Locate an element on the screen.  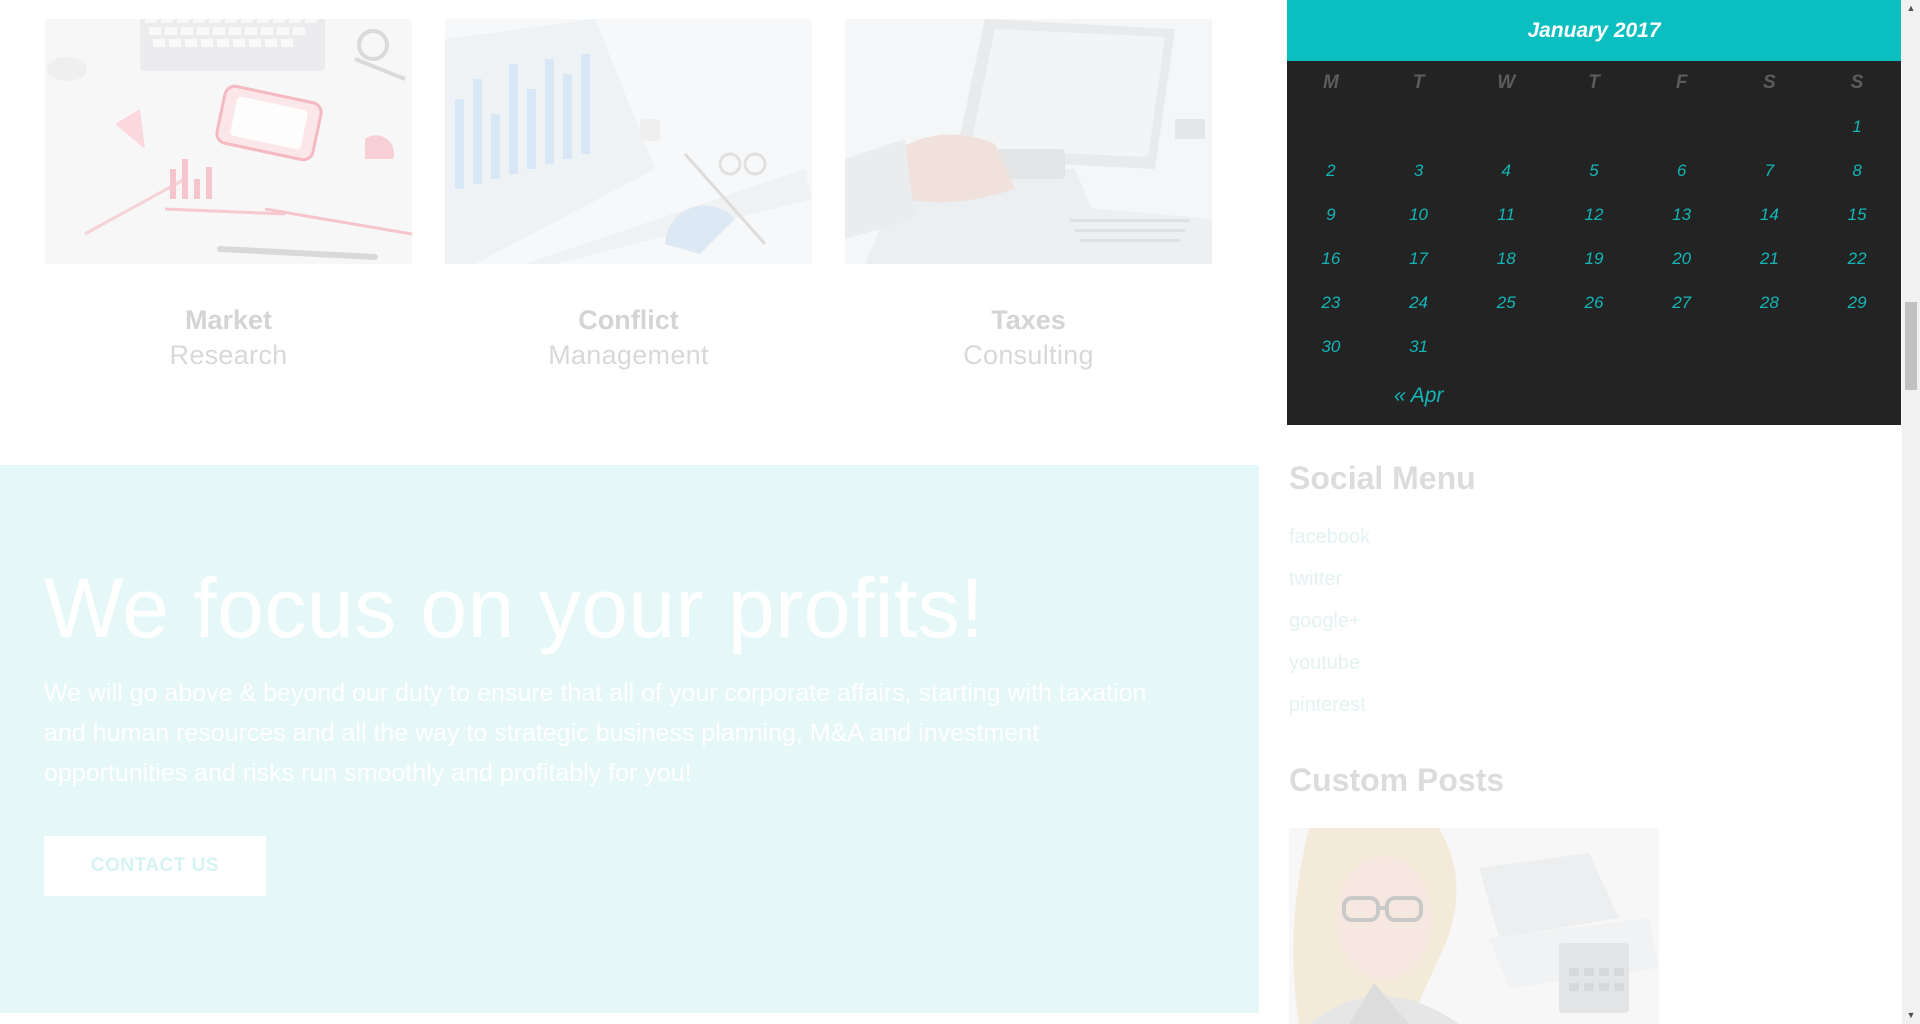
office-desk-illustration is located at coordinates (228, 141).